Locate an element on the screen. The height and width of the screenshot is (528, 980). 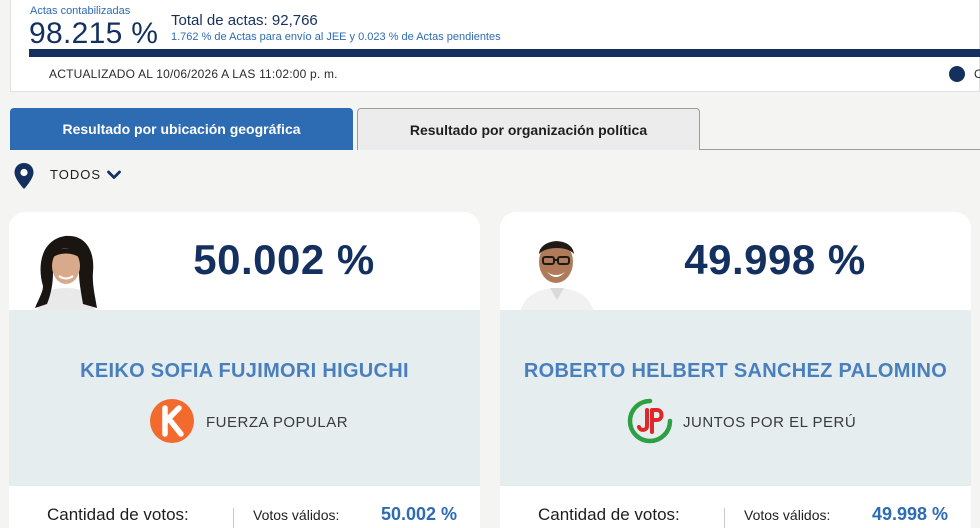
candidate-name: KEIKO SOFIA FUJIMORI HIGUCHI is located at coordinates (244, 371).